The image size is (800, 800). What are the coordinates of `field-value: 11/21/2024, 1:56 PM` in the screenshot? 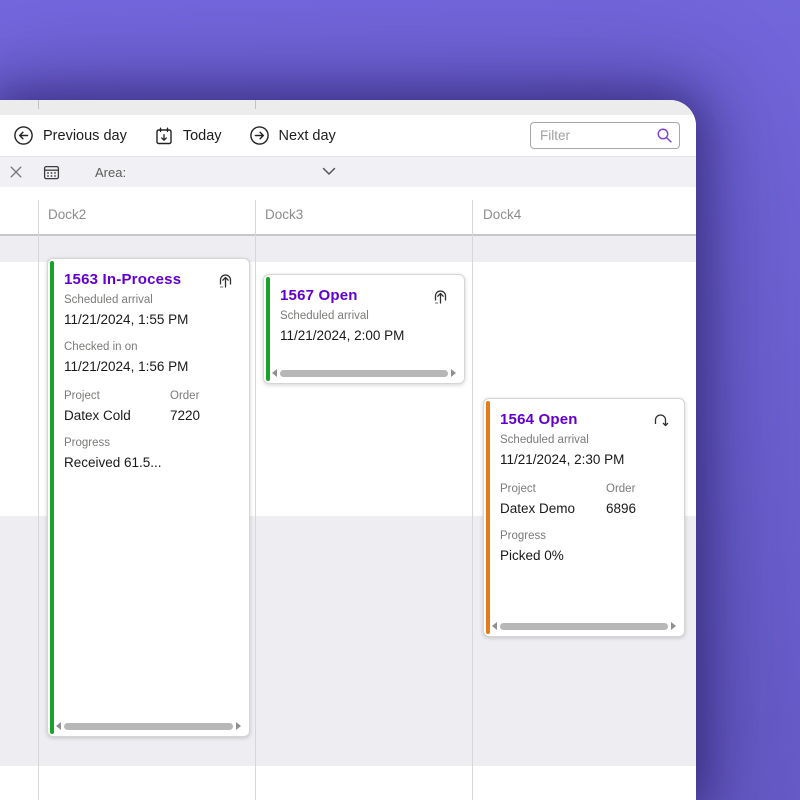 It's located at (126, 366).